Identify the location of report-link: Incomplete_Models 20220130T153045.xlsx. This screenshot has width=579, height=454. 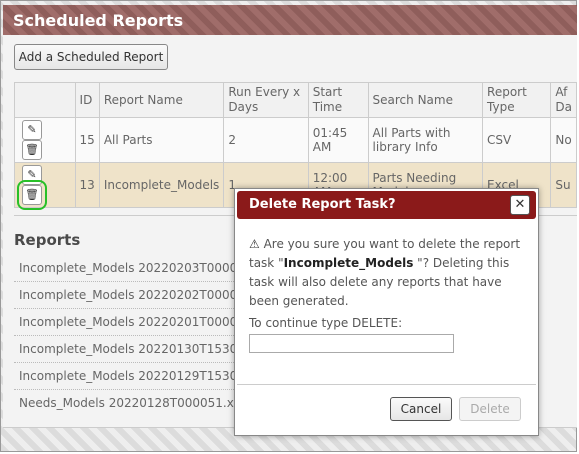
(124, 349).